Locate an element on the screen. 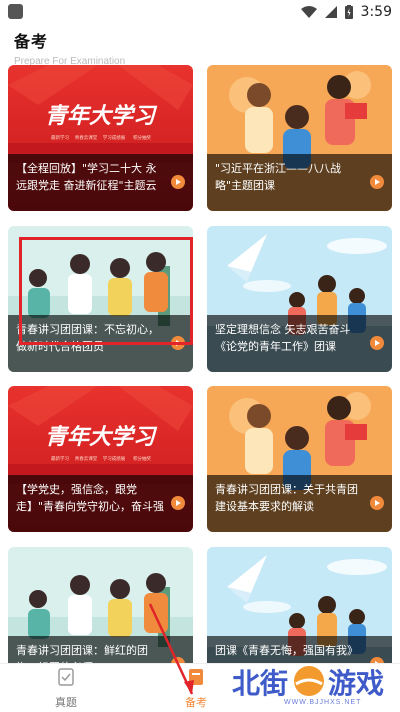  status-time: 3:59 is located at coordinates (376, 12).